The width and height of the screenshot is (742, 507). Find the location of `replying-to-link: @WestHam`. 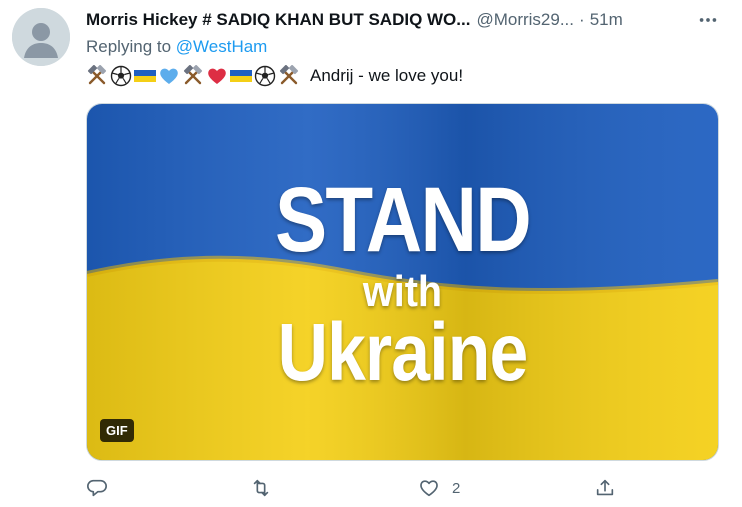

replying-to-link: @WestHam is located at coordinates (222, 46).